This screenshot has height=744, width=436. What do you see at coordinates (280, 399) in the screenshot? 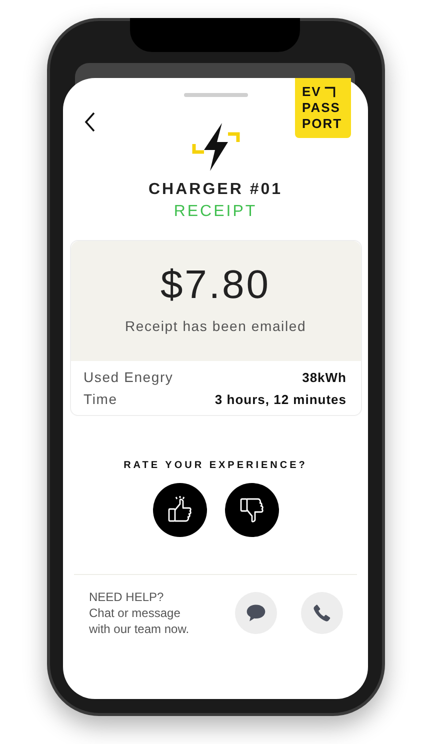
I see `detail-value: 3 hours, 12 minutes` at bounding box center [280, 399].